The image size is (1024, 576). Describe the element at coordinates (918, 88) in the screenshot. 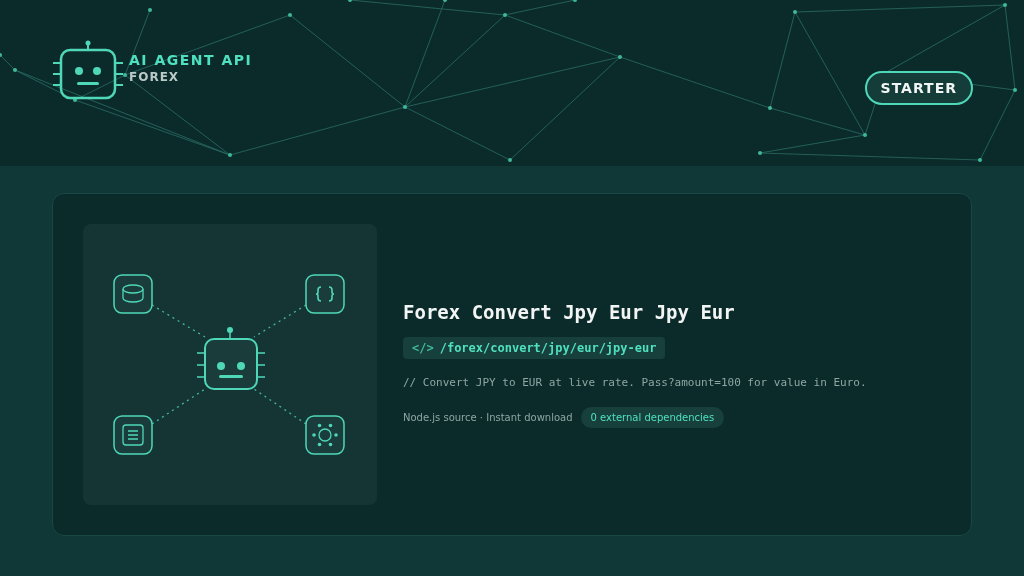

I see `plan-button: STARTER` at that location.